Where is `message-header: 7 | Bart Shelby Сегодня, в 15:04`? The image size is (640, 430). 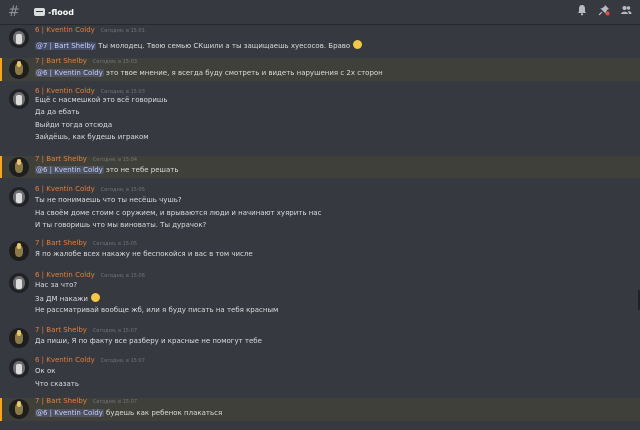
message-header: 7 | Bart Shelby Сегодня, в 15:04 is located at coordinates (86, 159).